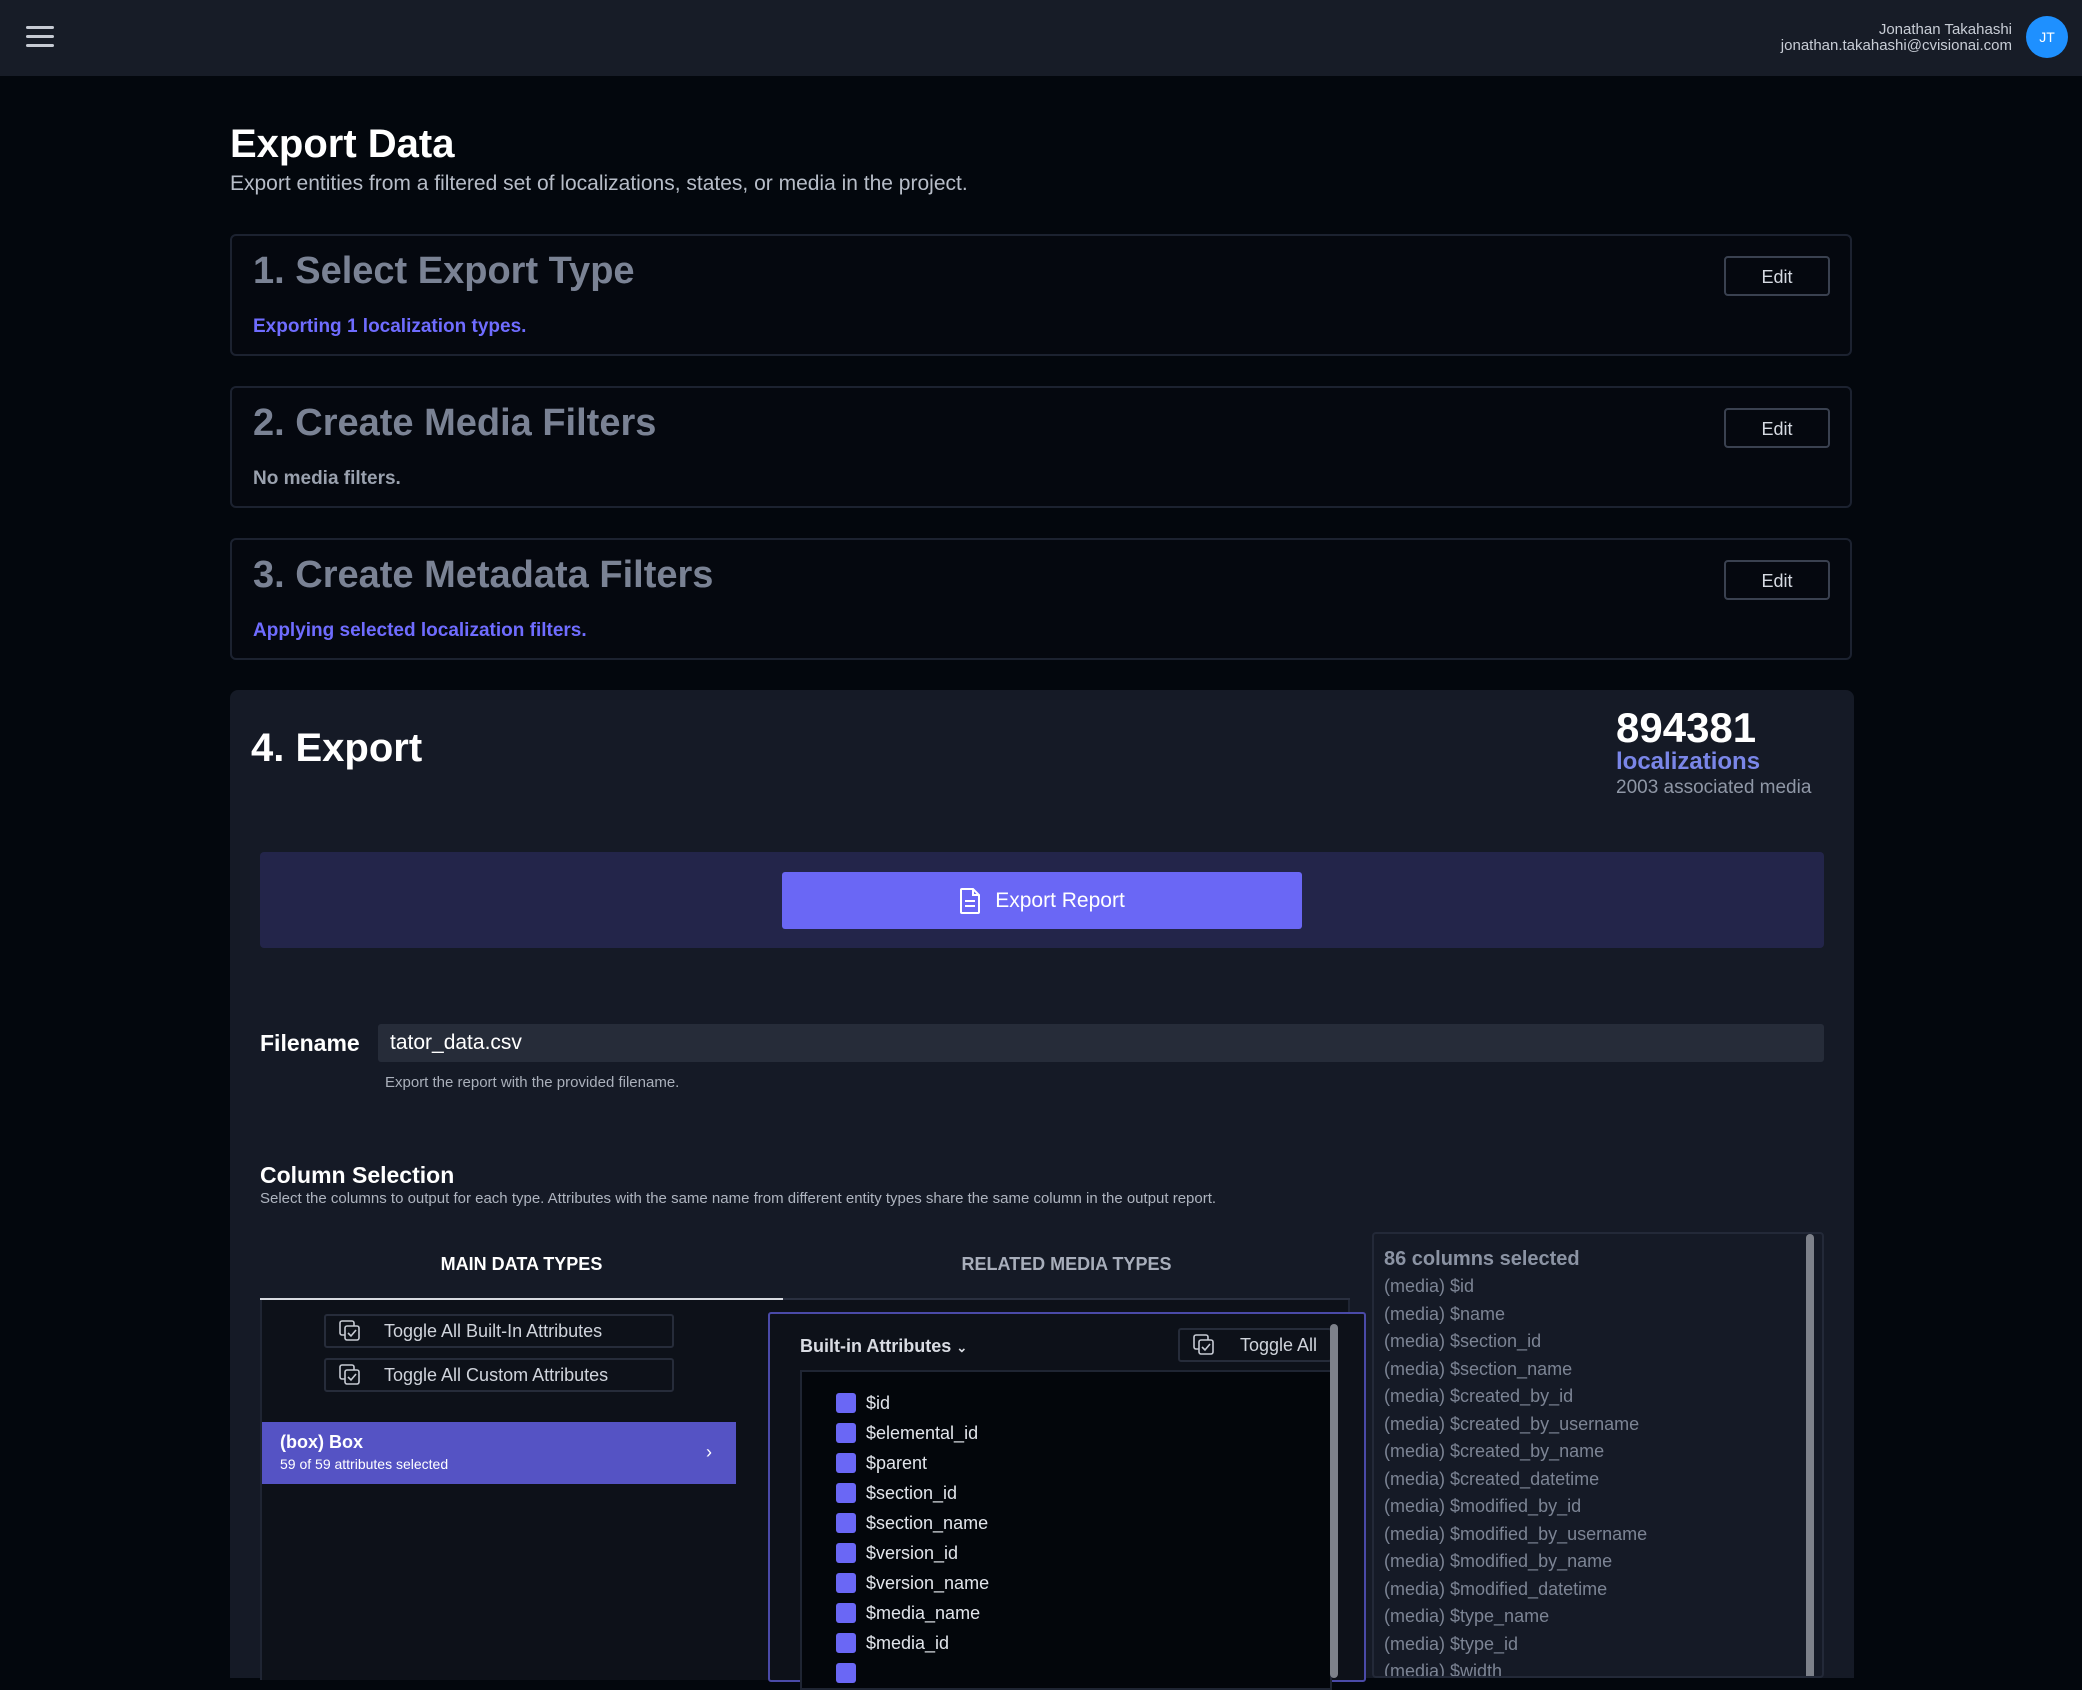  I want to click on attribute-label: $section_name, so click(927, 1522).